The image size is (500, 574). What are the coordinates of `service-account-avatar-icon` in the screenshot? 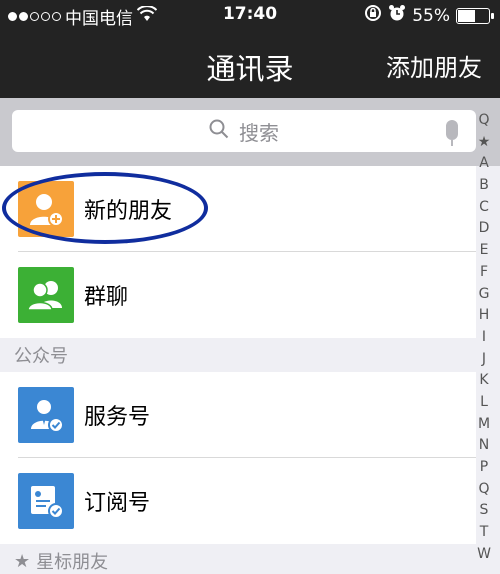 It's located at (46, 415).